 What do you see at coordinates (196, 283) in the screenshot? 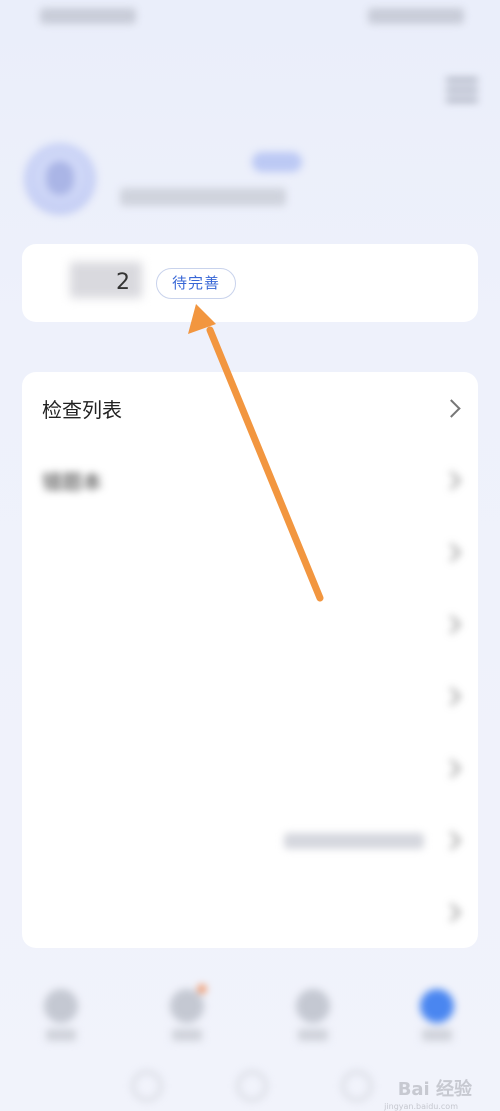
I see `pending-badge: 待完善` at bounding box center [196, 283].